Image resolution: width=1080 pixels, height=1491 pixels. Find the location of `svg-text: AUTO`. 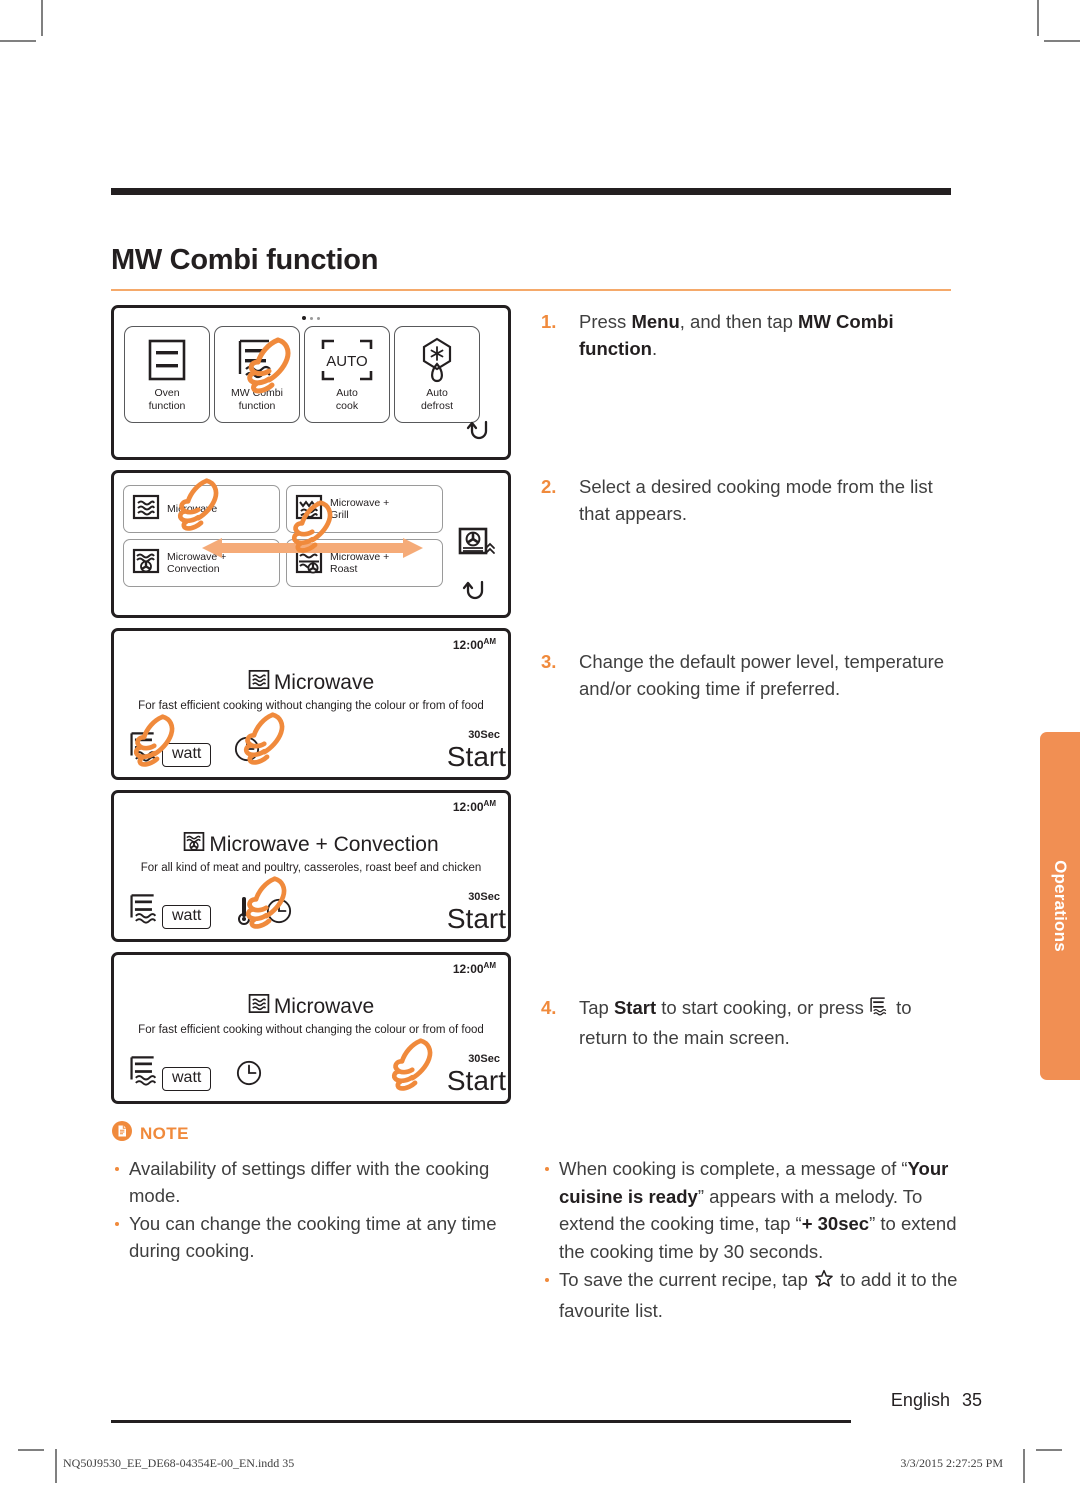

svg-text: AUTO is located at coordinates (346, 361).